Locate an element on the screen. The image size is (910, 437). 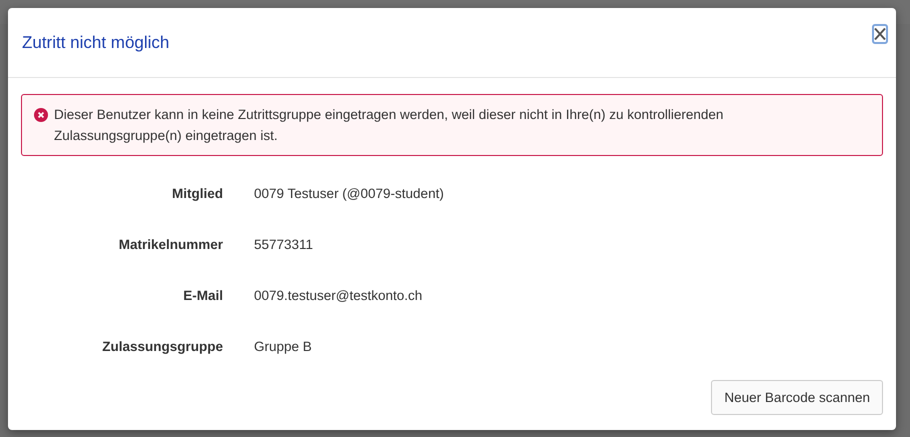
alert-message: Dieser Benutzer kann in keine Zutrittsgruppe eingetragen werden, weil dieser nicht in Ihre(n) zu kontrollierenden Zulassungsgruppe(n) eingetragen ist. is located at coordinates (389, 125).